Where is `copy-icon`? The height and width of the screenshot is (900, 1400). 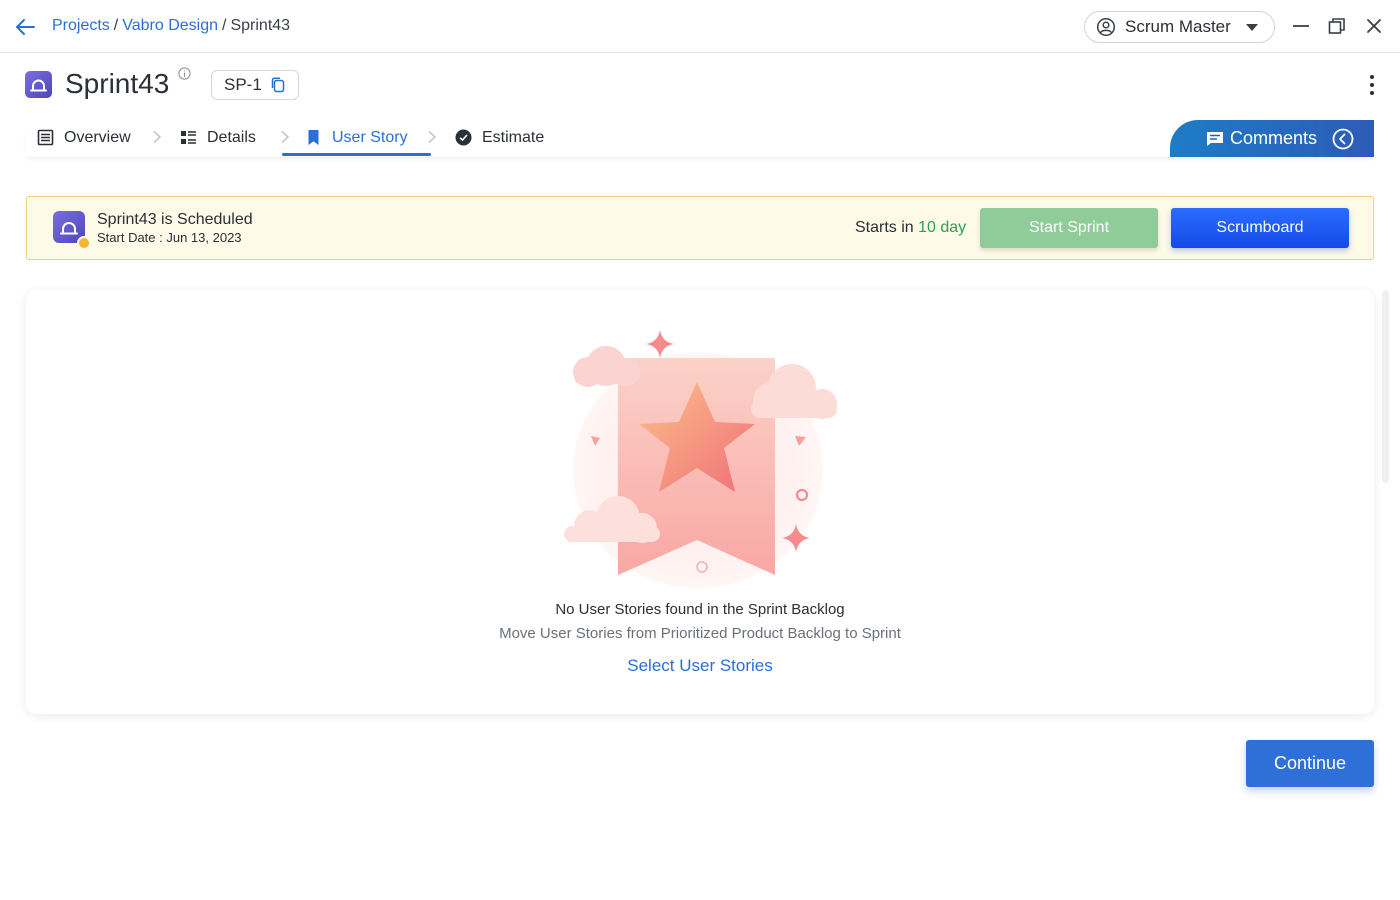 copy-icon is located at coordinates (278, 85).